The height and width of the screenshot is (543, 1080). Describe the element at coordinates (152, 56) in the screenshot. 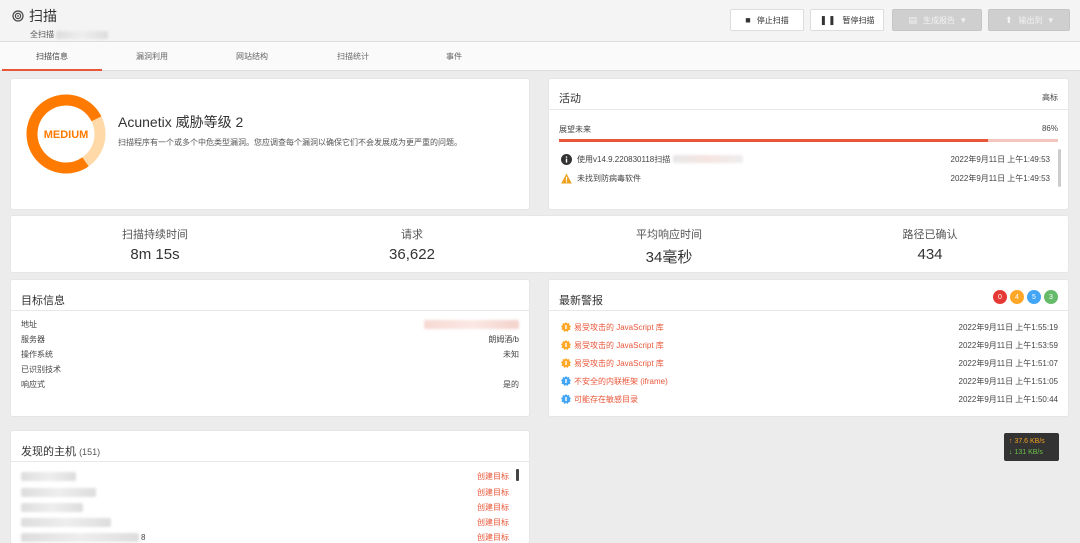

I see `tab-vulnerabilities: 漏洞利用` at that location.